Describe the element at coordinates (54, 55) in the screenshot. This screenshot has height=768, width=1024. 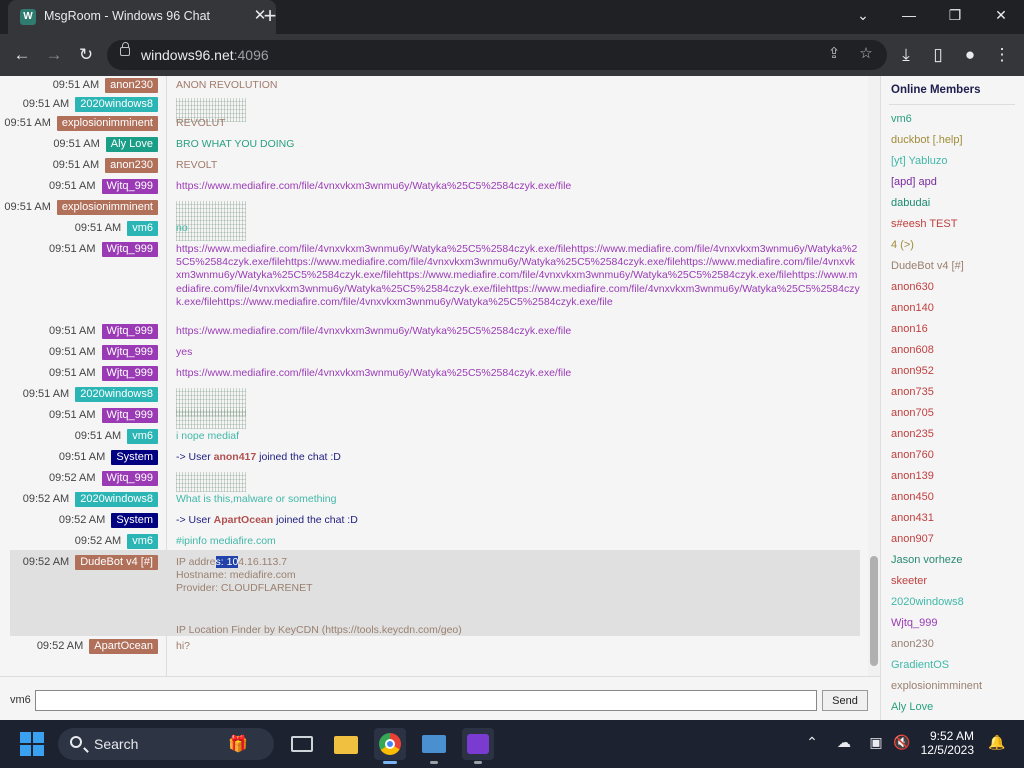
I see `forward-button: →` at that location.